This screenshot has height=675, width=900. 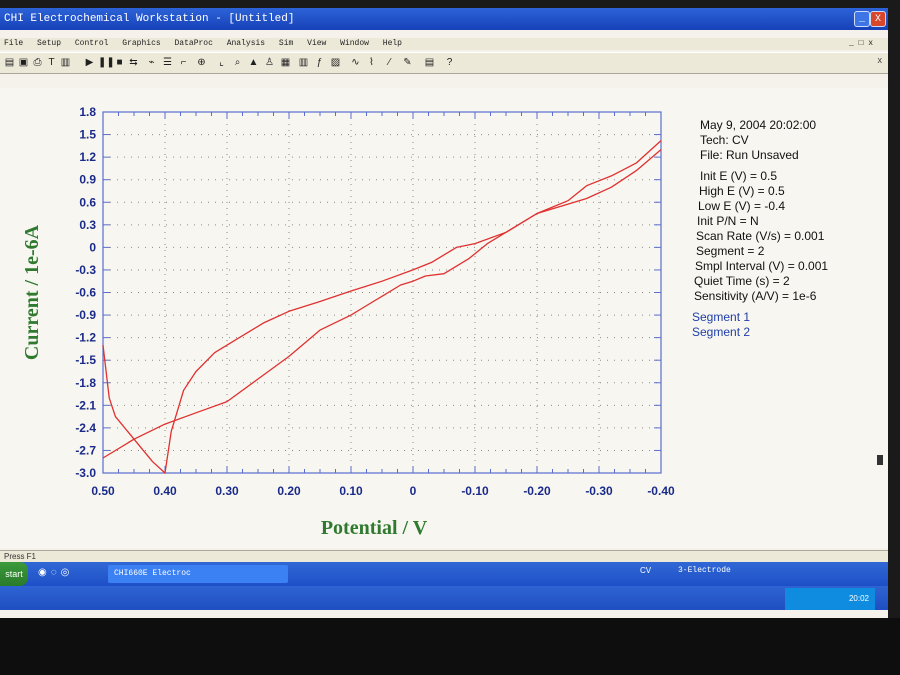 I want to click on y-tick-label: -0.9, so click(x=85, y=315).